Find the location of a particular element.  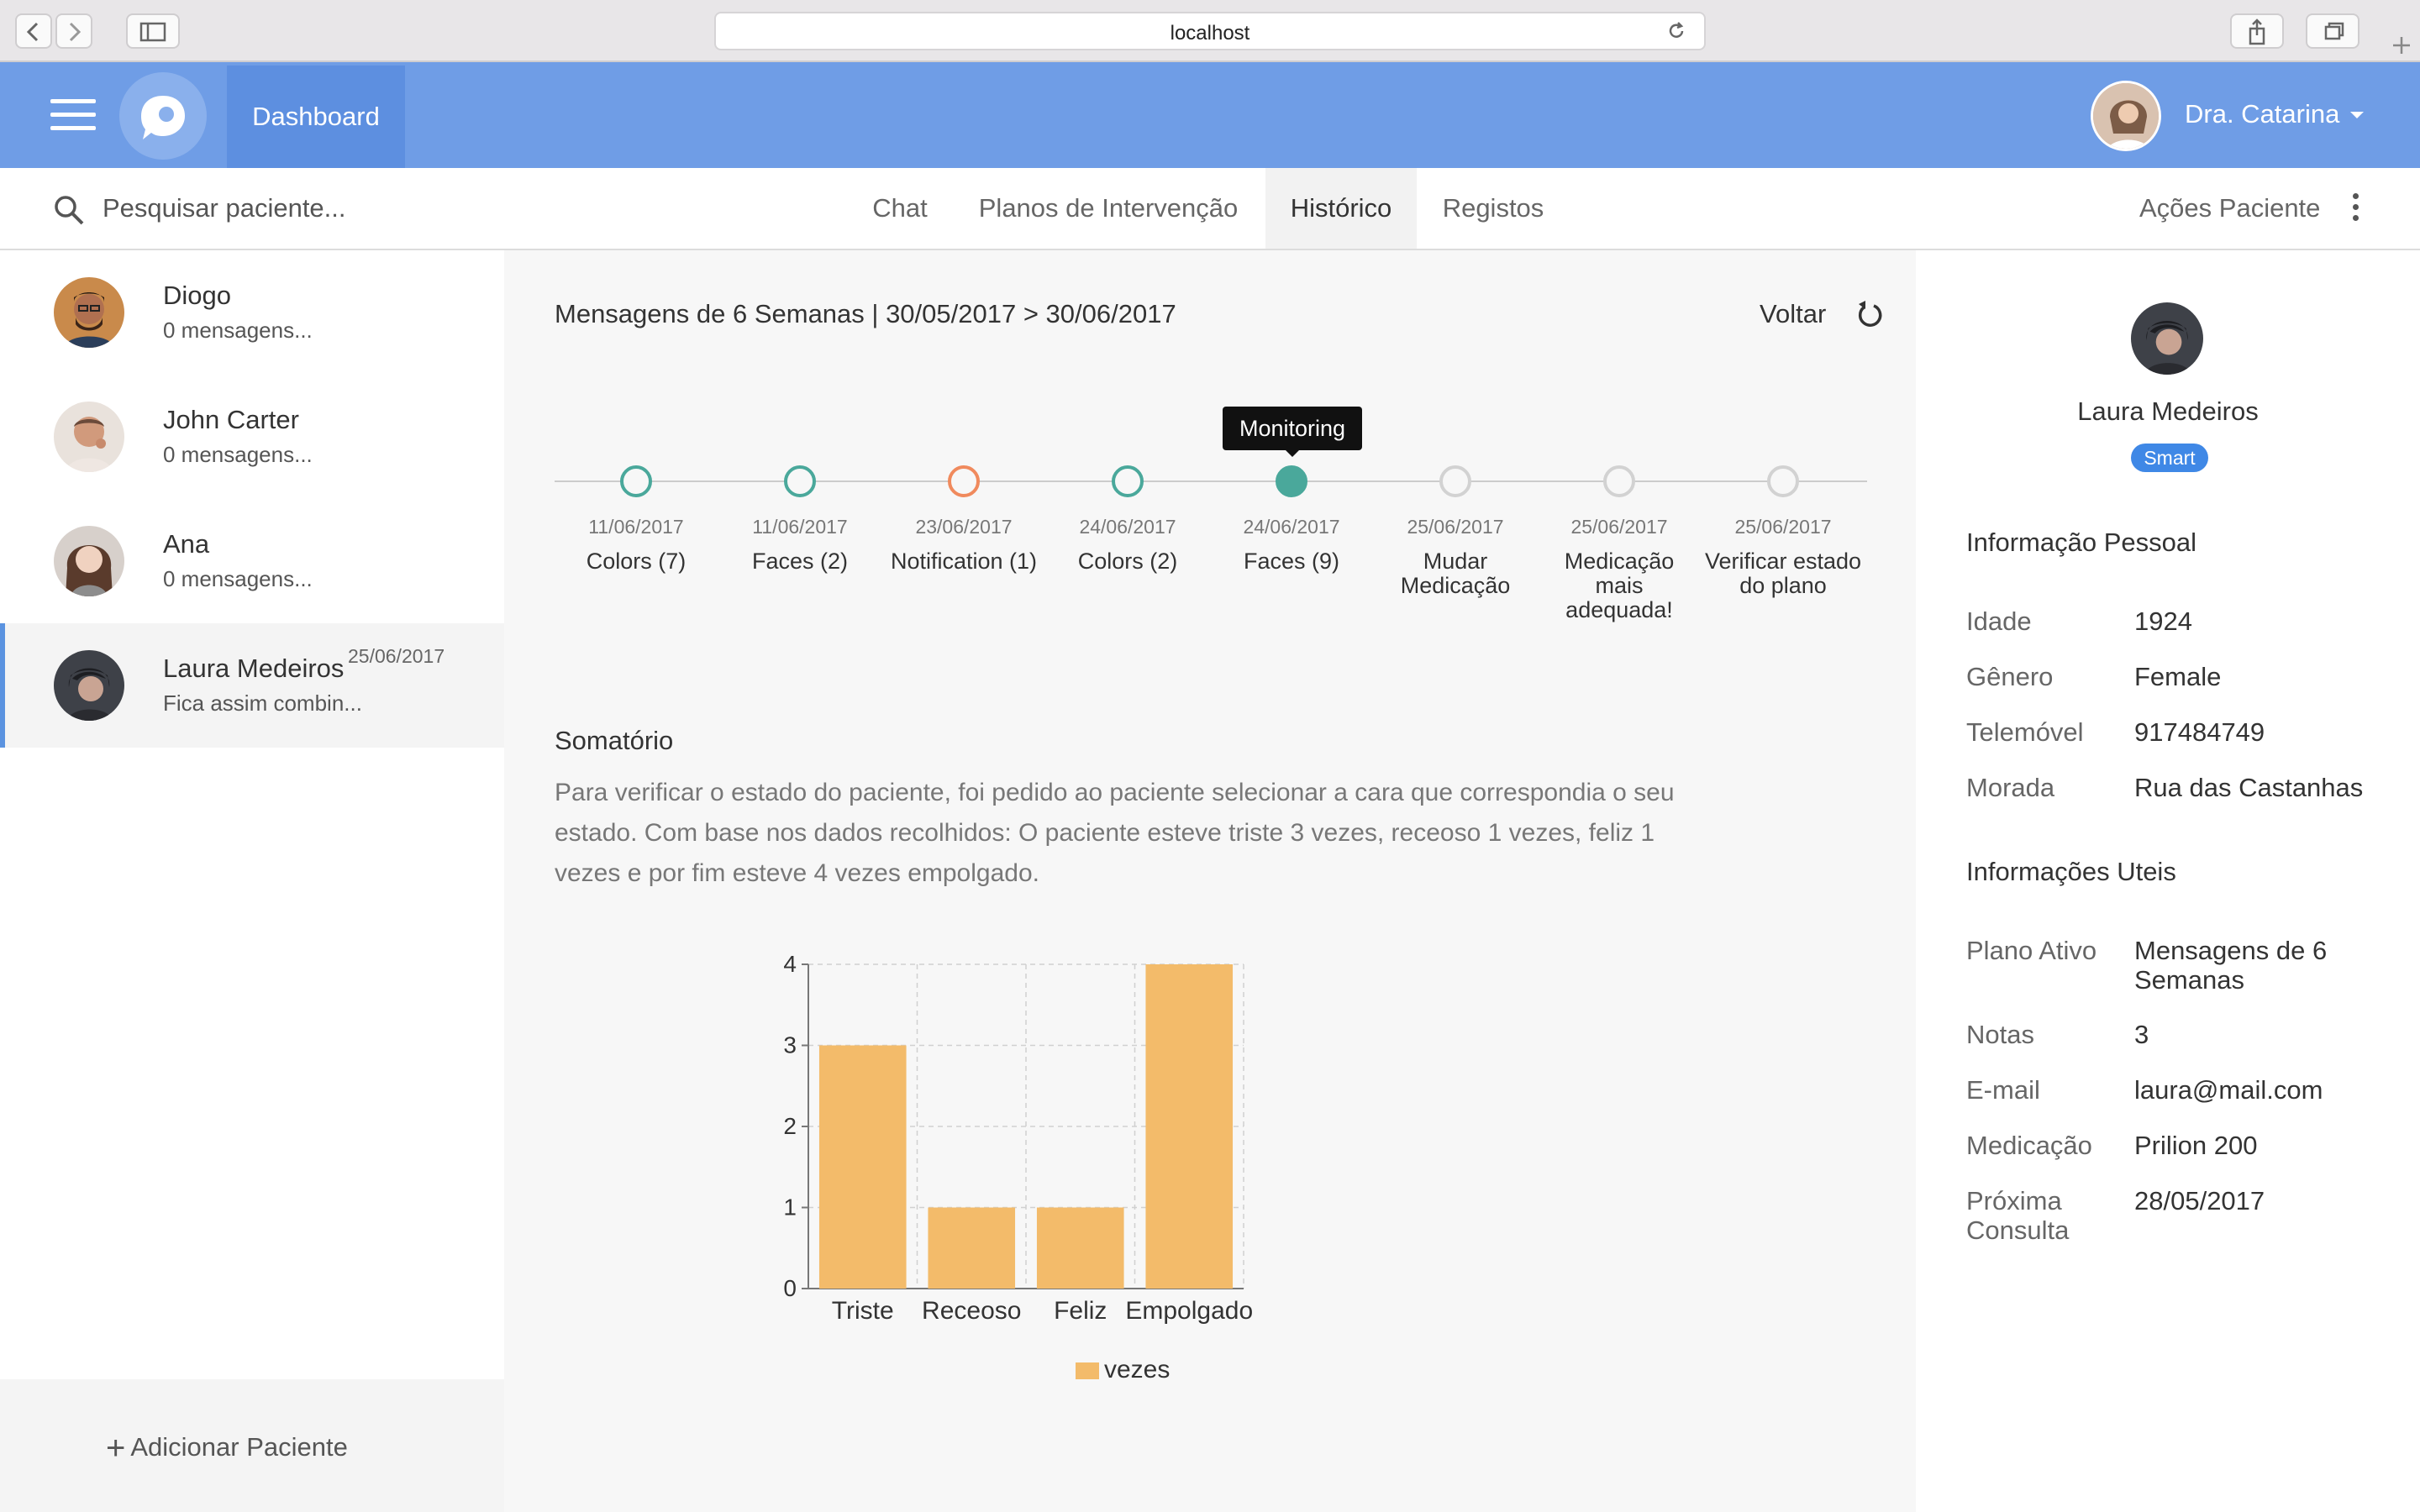

patient-name: John Carter is located at coordinates (231, 419).